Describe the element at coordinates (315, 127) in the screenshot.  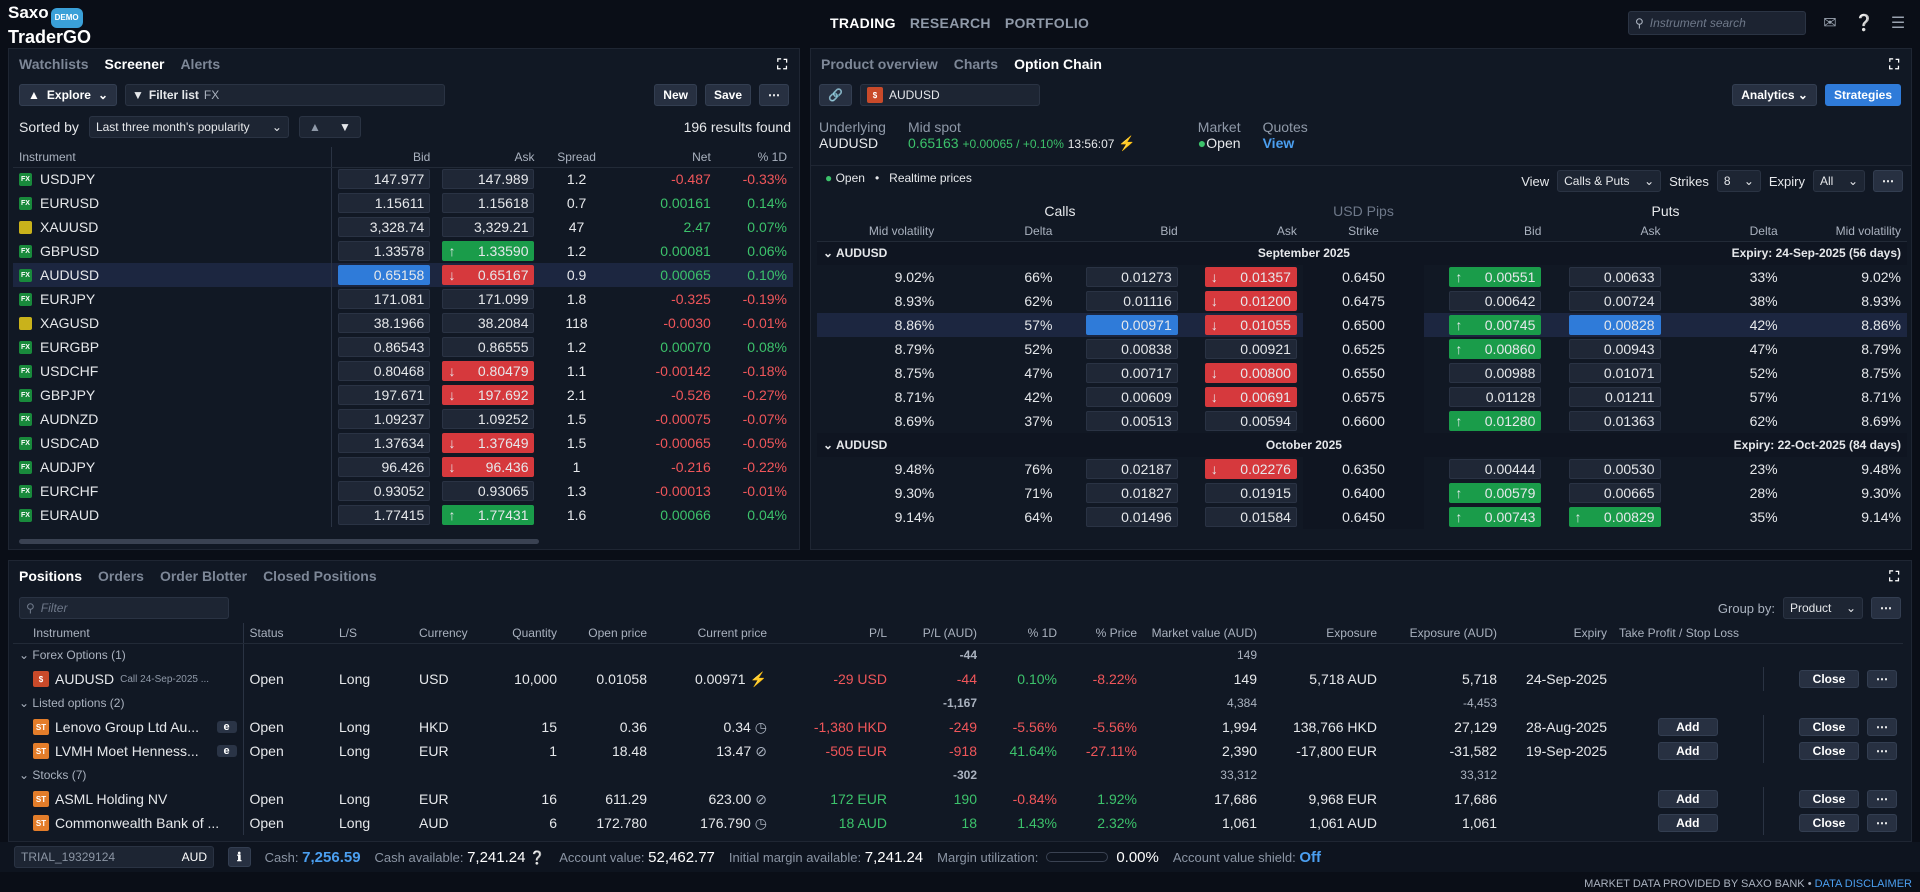
I see `sort-asc-icon: ▲` at that location.